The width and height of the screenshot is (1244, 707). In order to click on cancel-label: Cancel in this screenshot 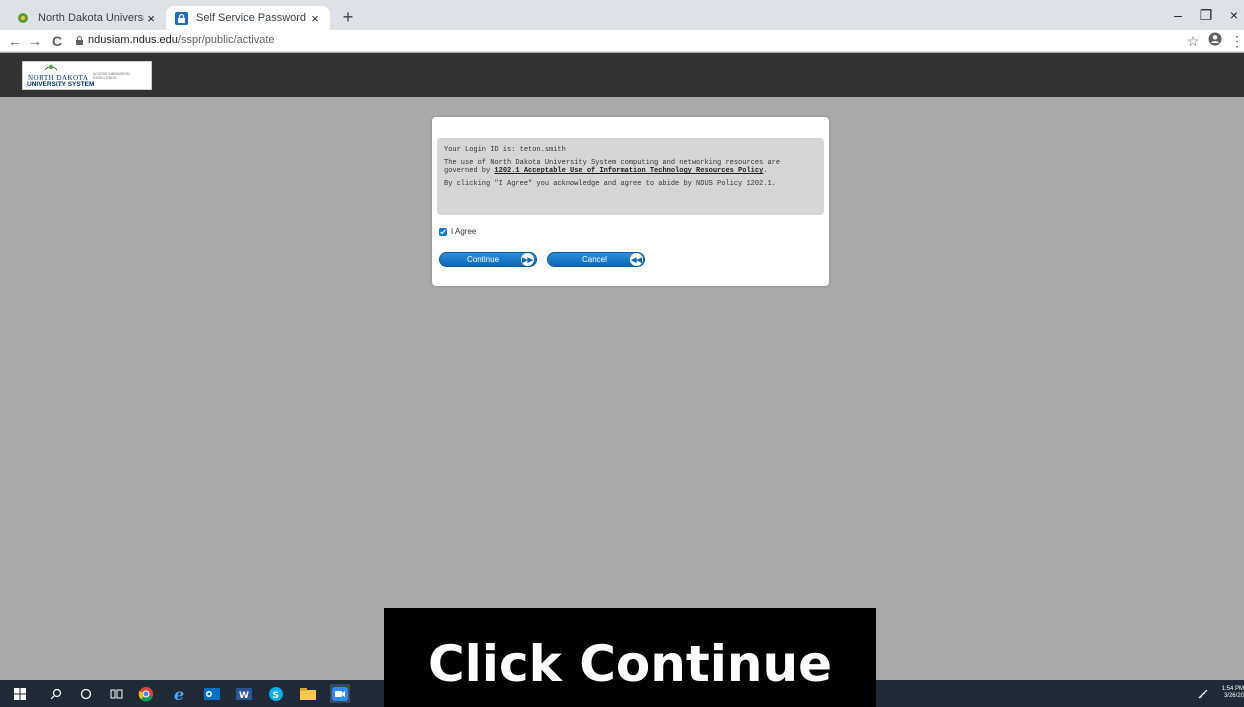, I will do `click(594, 259)`.